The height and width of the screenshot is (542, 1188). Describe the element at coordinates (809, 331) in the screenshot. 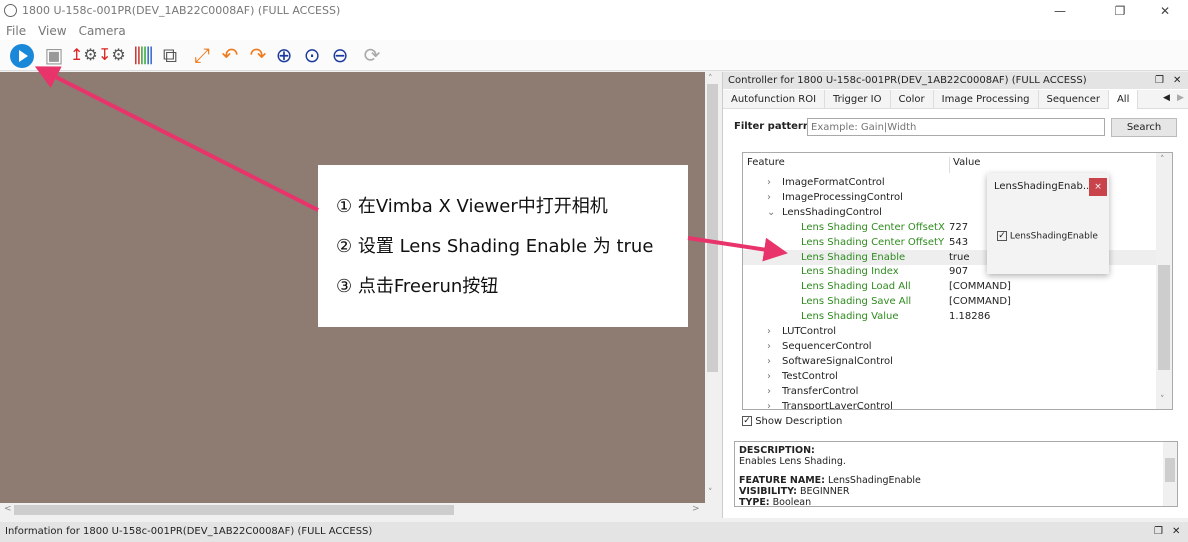

I see `feature-name: LUTControl` at that location.